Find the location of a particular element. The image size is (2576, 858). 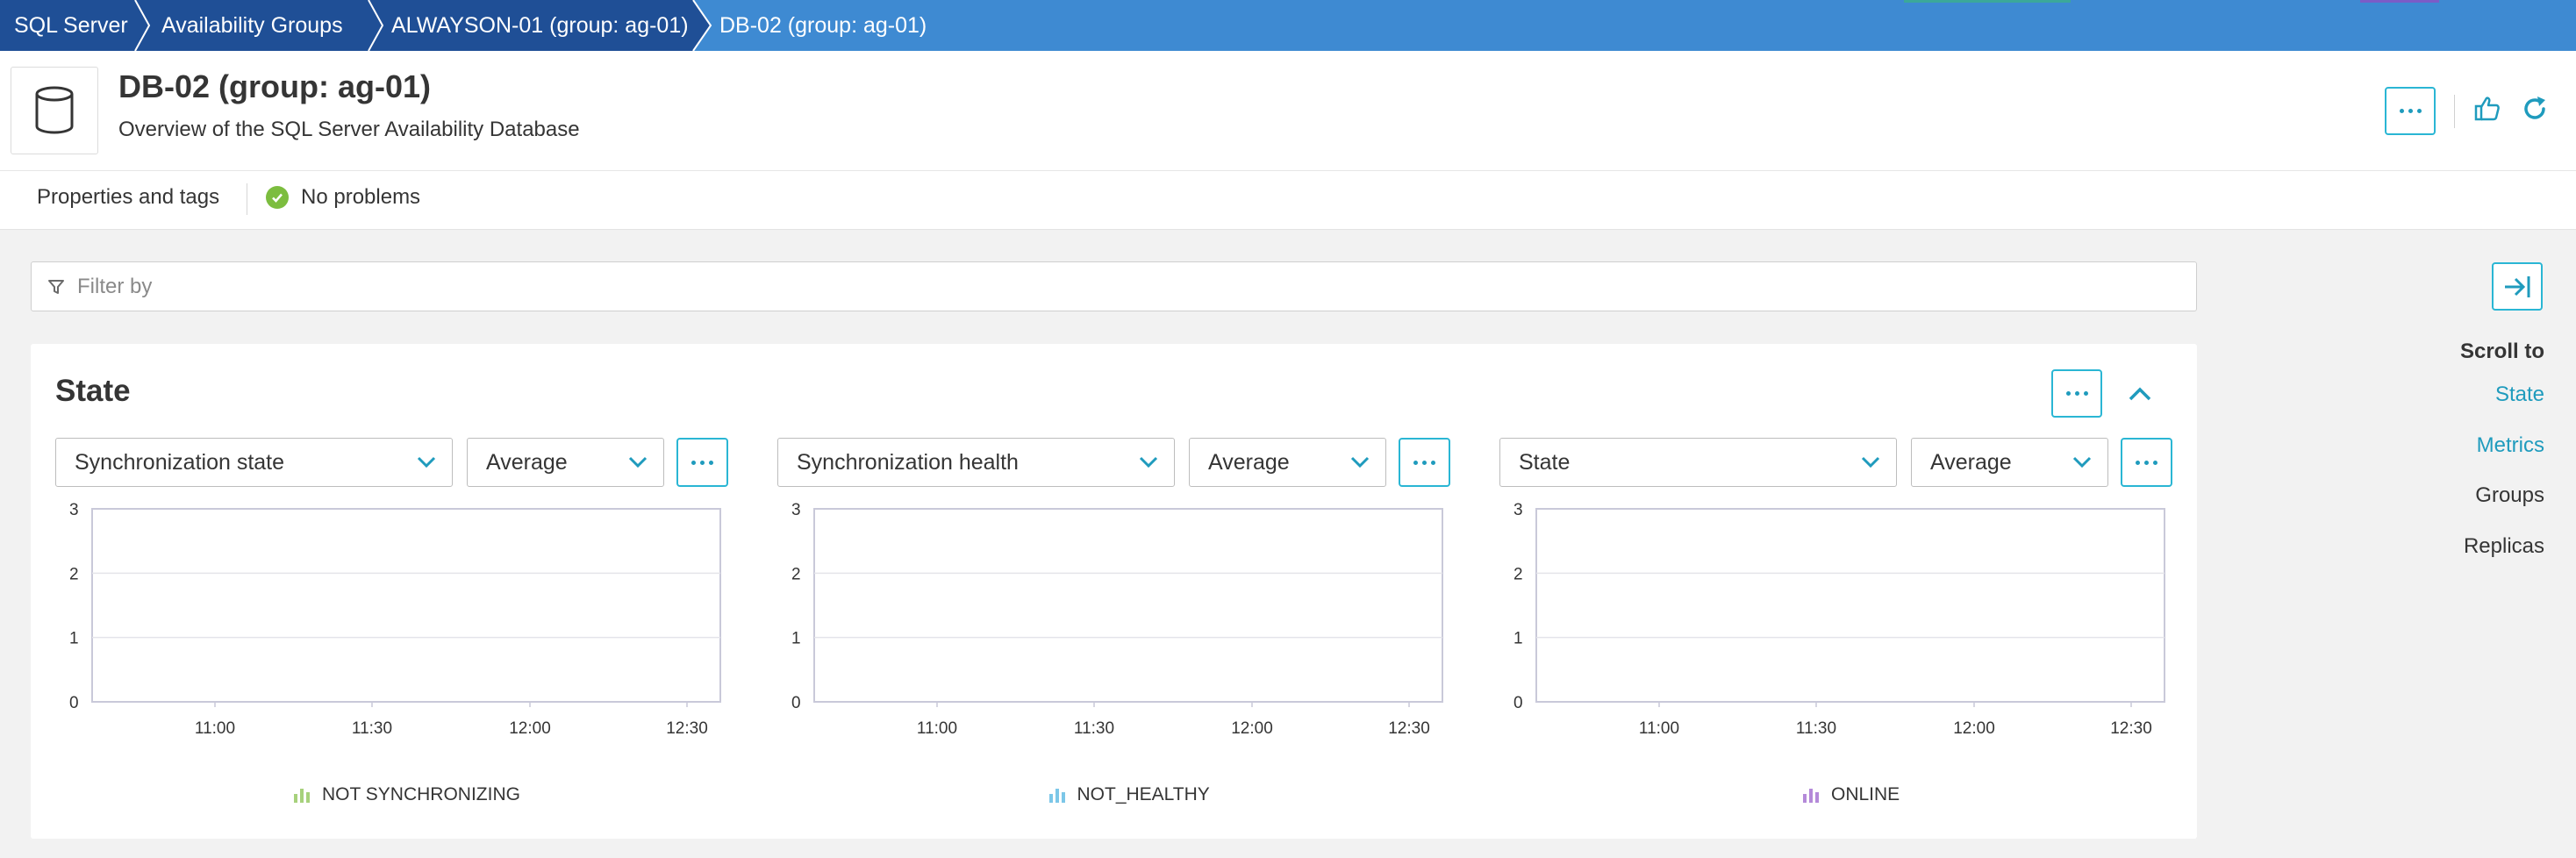

scroll-link-metrics: Metrics is located at coordinates (2510, 445).